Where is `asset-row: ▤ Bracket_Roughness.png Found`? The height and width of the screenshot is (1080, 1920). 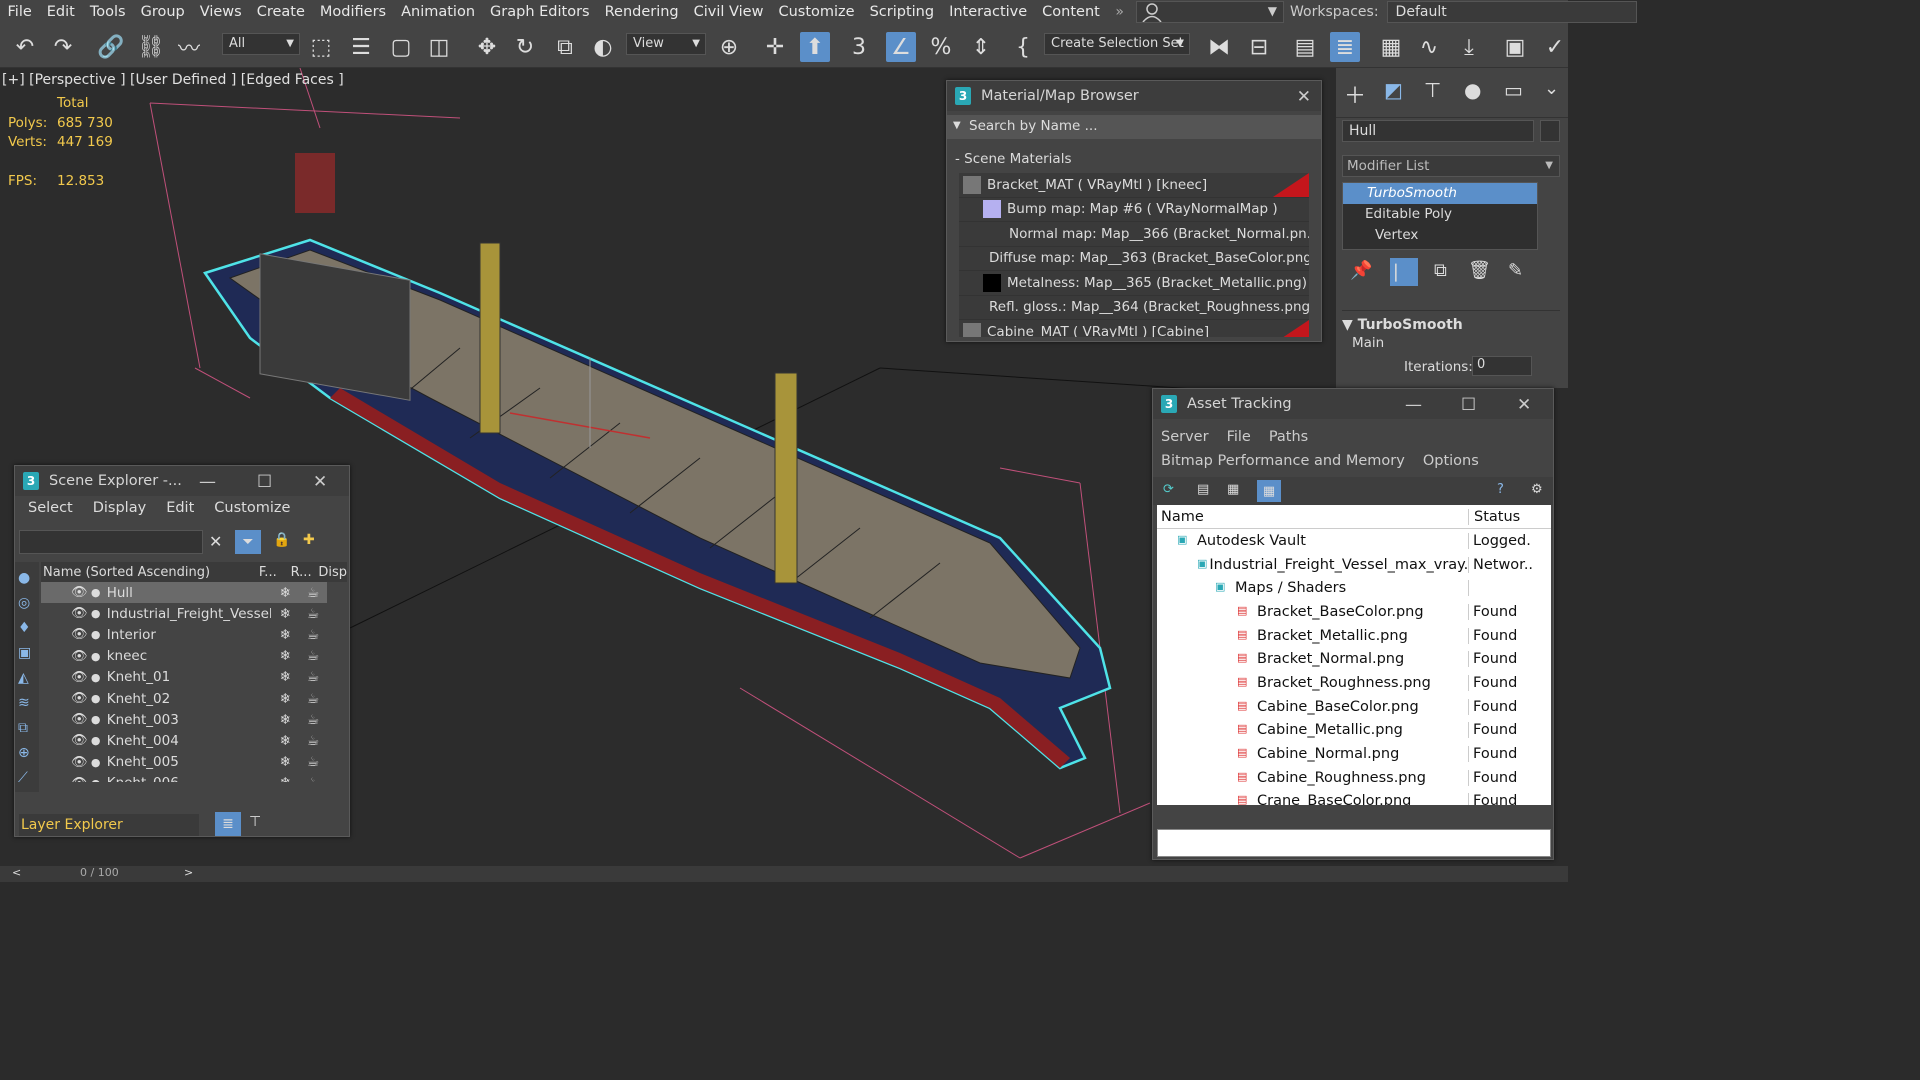
asset-row: ▤ Bracket_Roughness.png Found is located at coordinates (1354, 683).